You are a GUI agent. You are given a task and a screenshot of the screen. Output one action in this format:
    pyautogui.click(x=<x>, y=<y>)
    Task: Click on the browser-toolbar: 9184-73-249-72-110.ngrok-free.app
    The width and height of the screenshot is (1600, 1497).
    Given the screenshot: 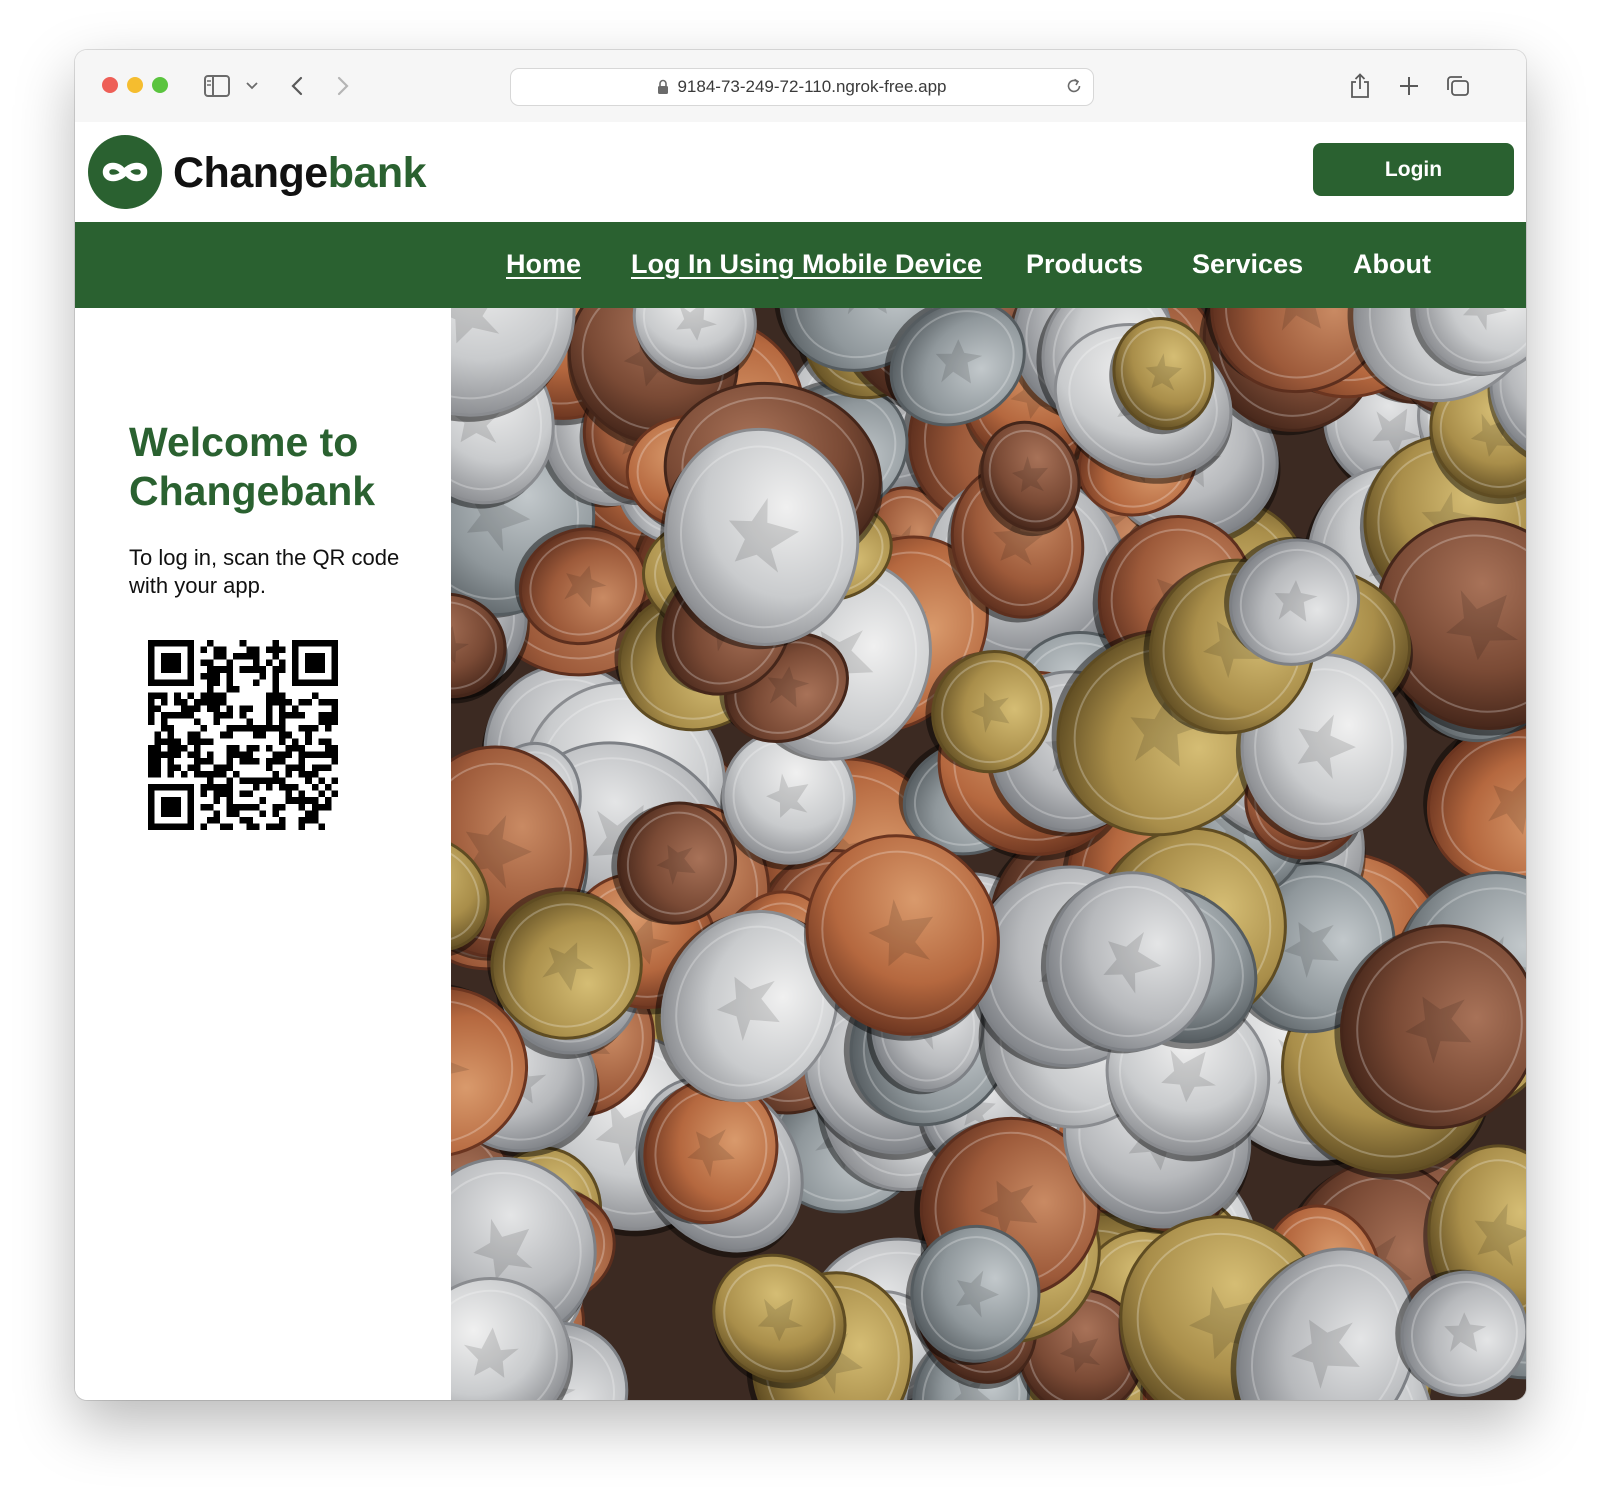 What is the action you would take?
    pyautogui.click(x=800, y=86)
    